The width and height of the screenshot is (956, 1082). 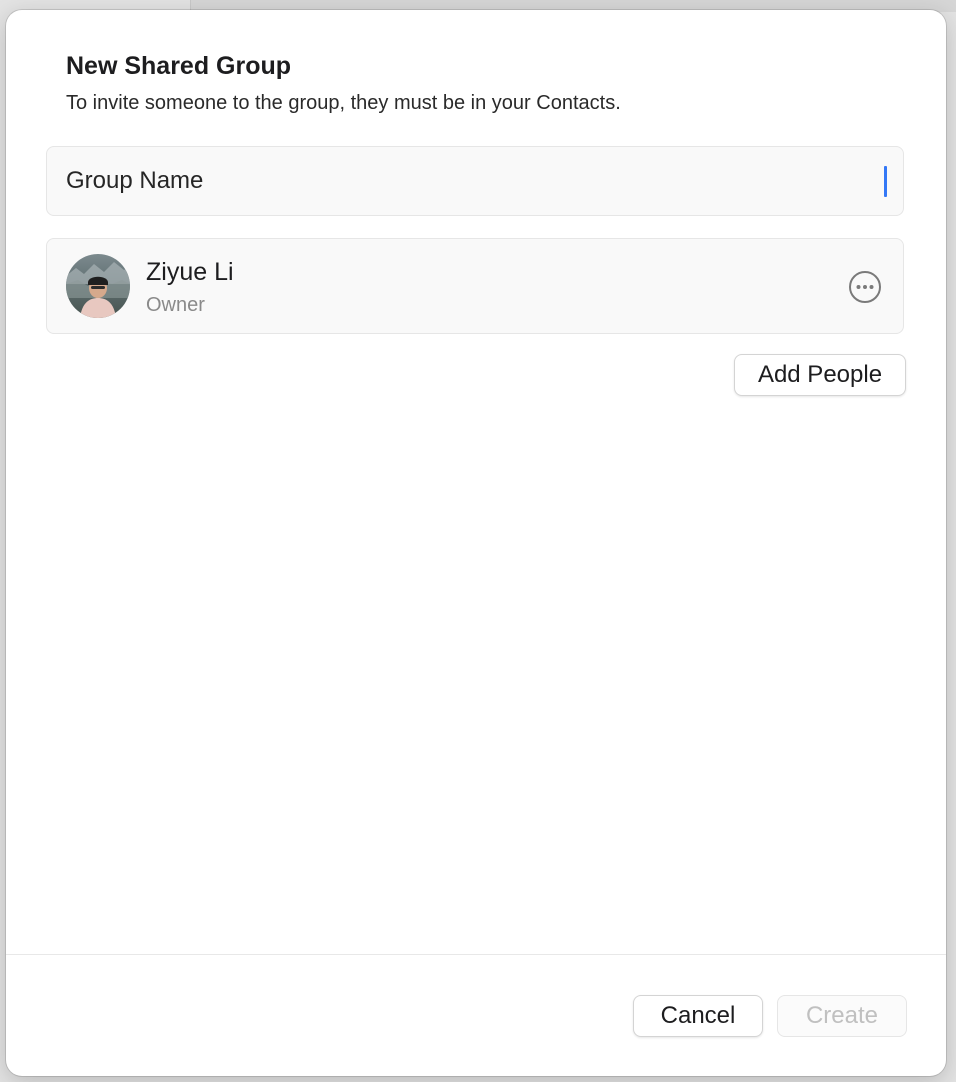 I want to click on footer-divider, so click(x=476, y=954).